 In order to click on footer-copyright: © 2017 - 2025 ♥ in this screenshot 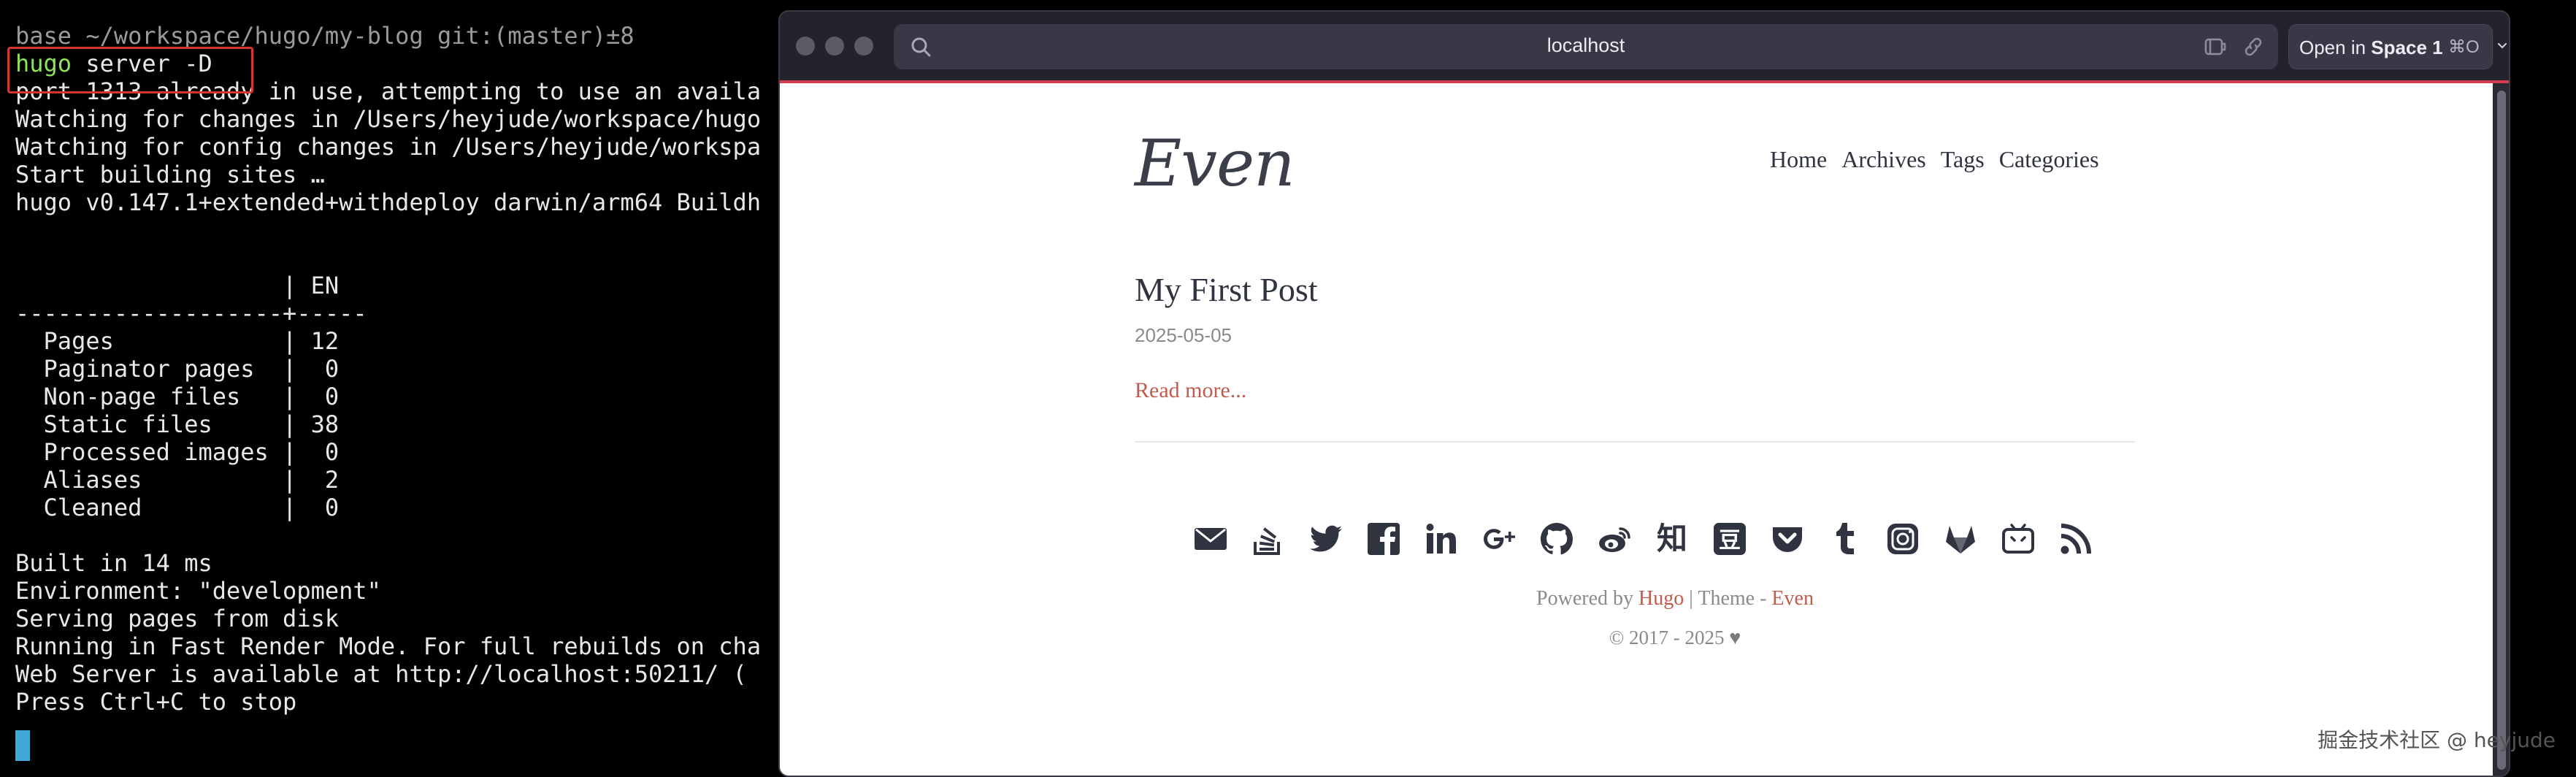, I will do `click(1656, 638)`.